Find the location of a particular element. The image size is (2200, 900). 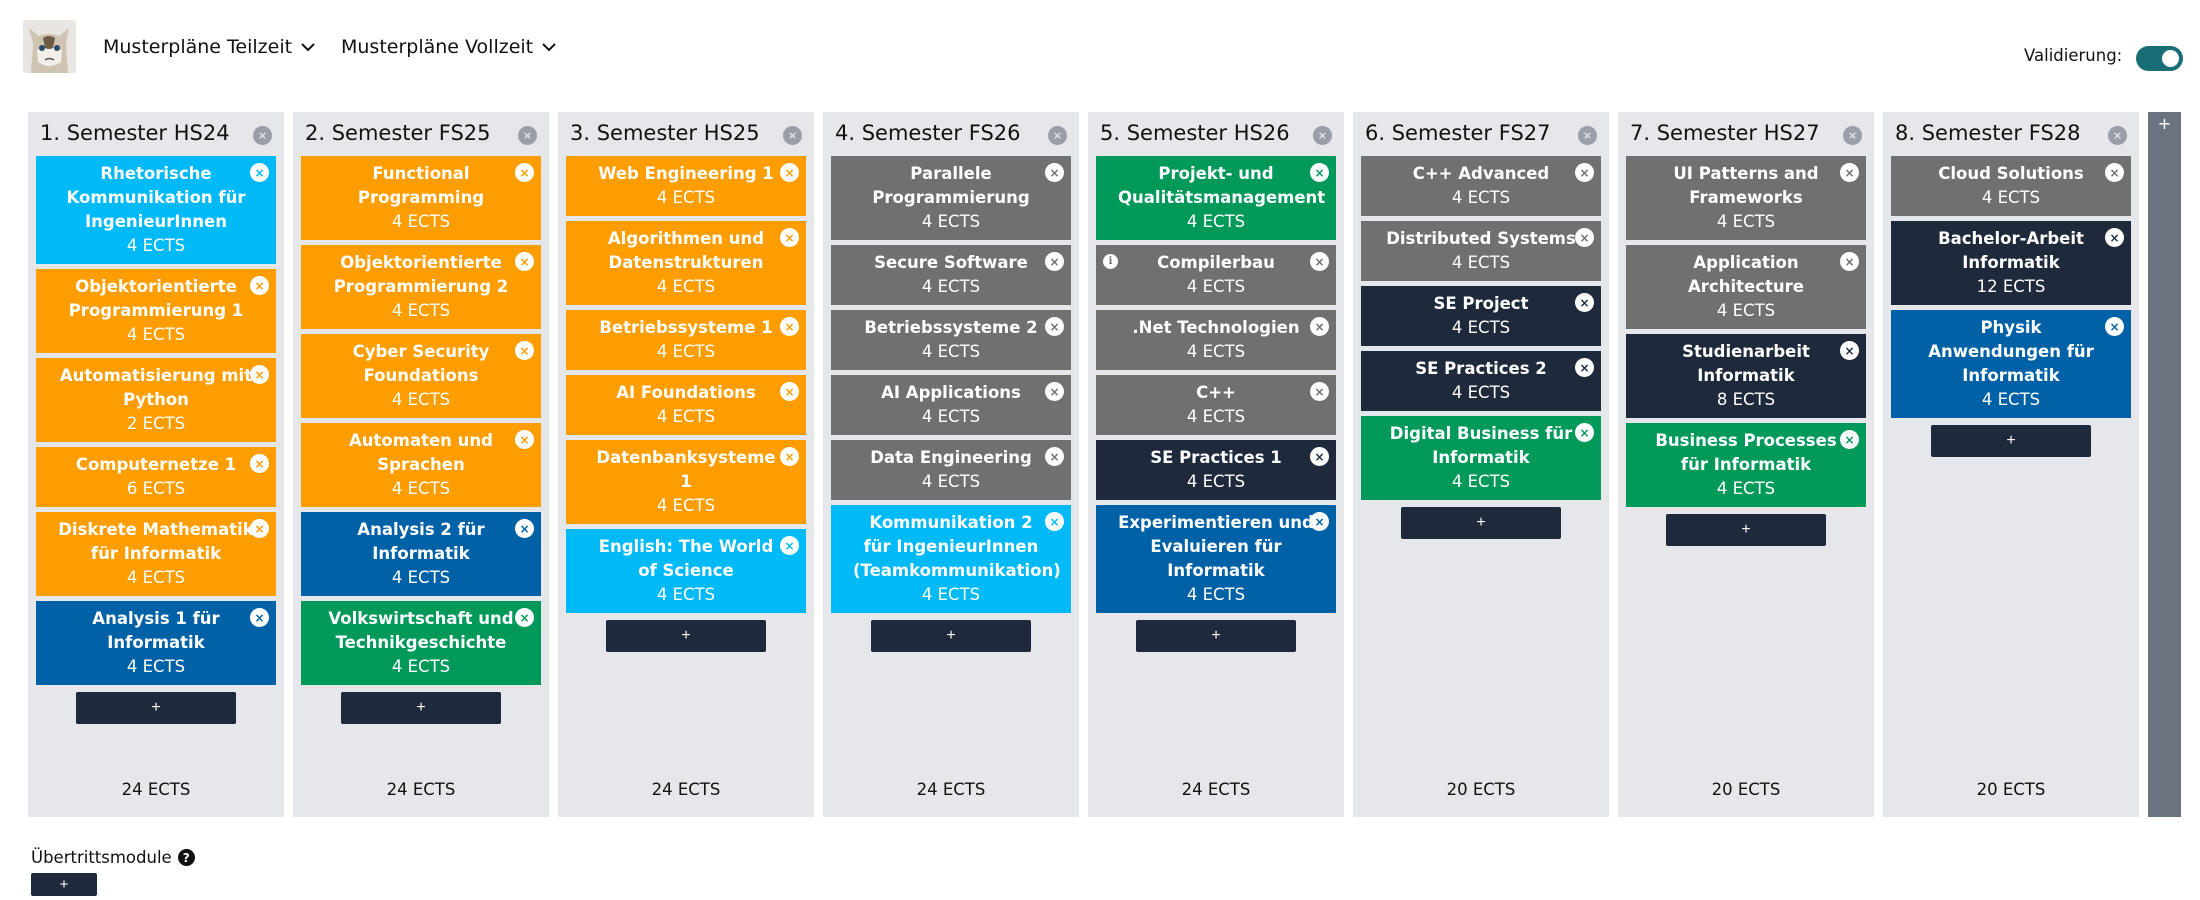

module-card: Digital Business für Informatik 4 ECTS × is located at coordinates (1481, 458).